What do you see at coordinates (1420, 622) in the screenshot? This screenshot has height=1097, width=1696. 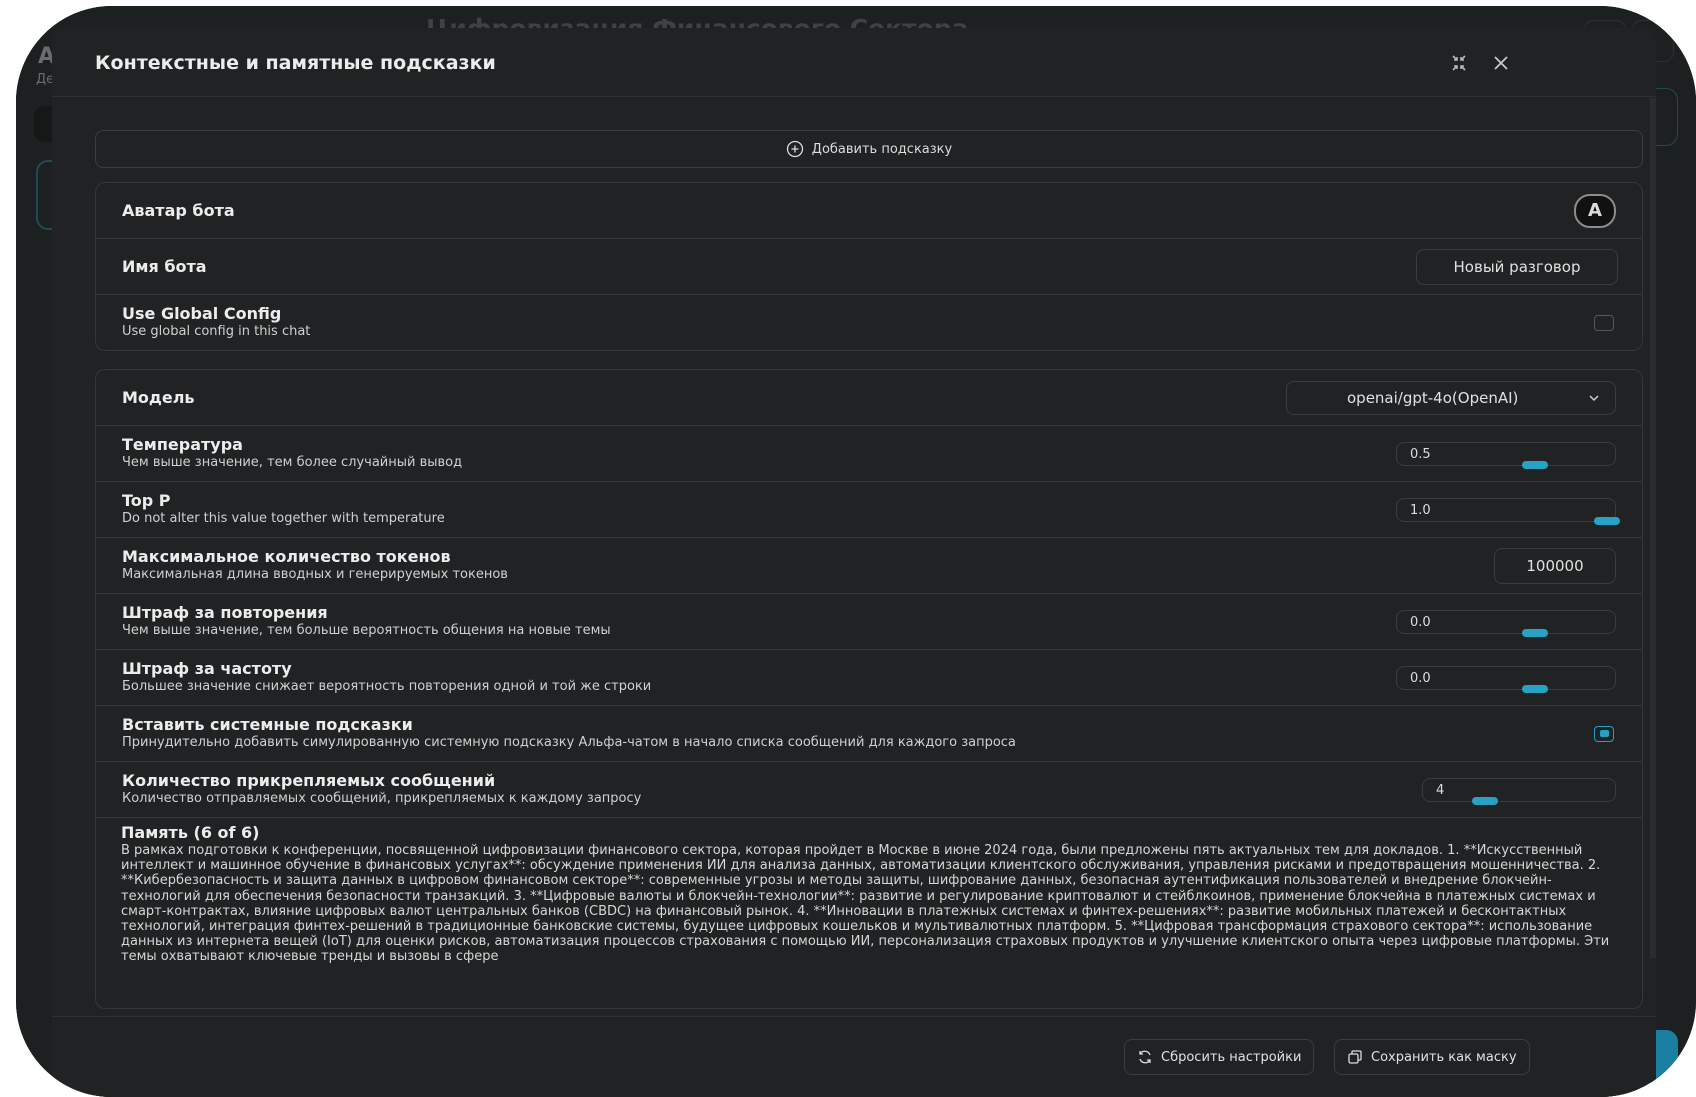 I see `presence-penalty-value: 0.0` at bounding box center [1420, 622].